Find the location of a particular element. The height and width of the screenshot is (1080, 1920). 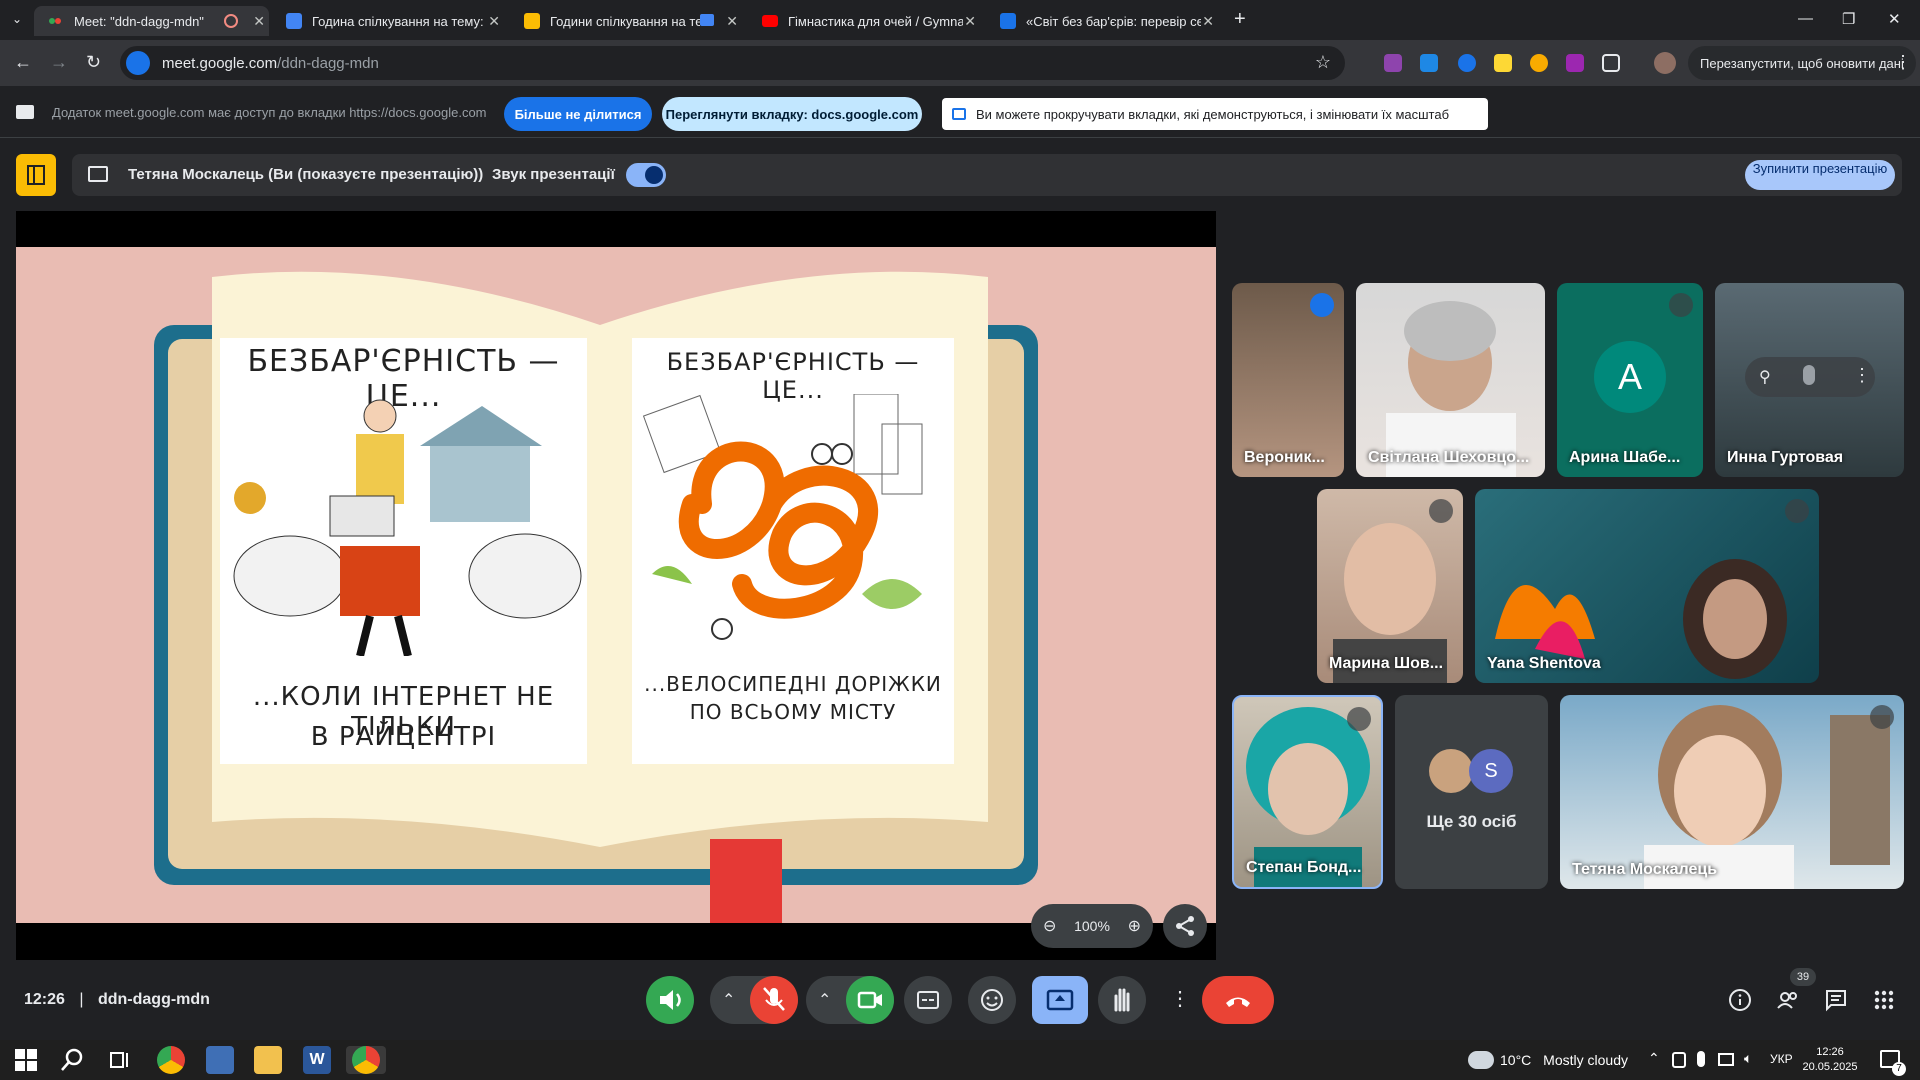

recording-icon is located at coordinates (231, 21).